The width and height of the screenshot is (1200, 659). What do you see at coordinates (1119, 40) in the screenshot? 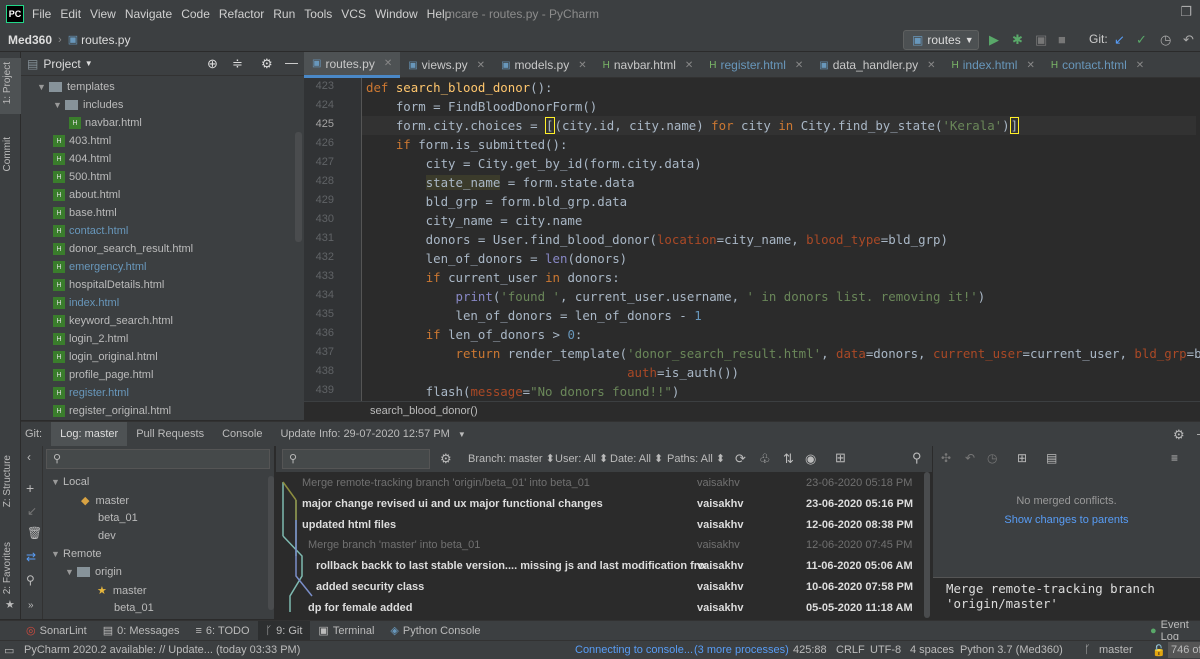
I see `update-project-icon: ↙` at bounding box center [1119, 40].